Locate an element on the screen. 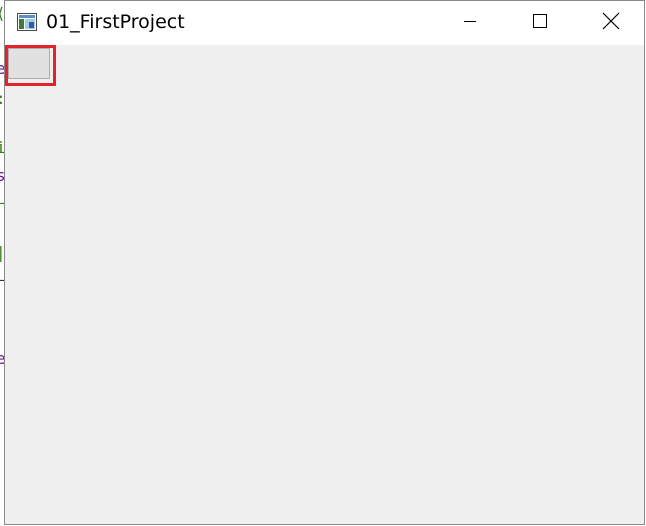 The image size is (646, 526). minimize-icon is located at coordinates (470, 23).